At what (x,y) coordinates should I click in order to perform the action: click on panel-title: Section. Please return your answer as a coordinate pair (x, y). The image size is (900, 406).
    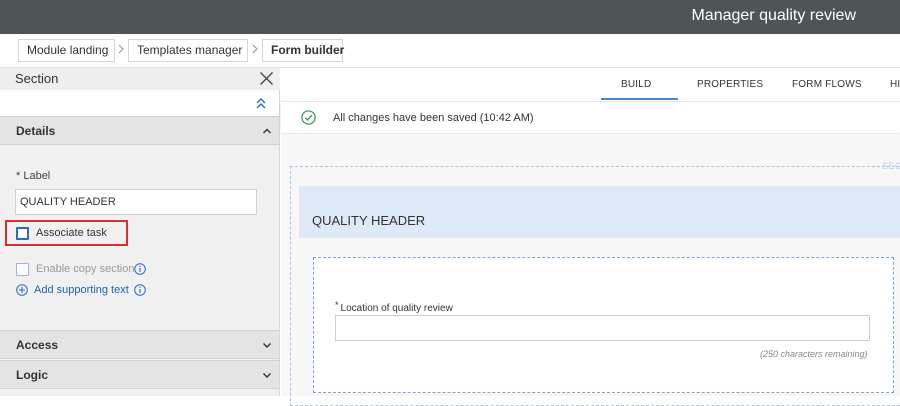
    Looking at the image, I should click on (37, 78).